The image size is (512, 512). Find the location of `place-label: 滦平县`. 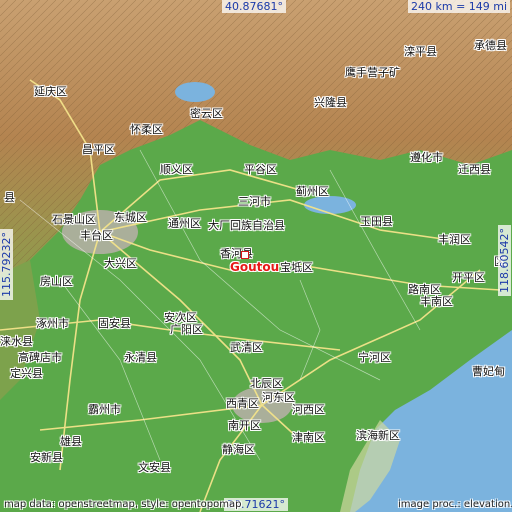

place-label: 滦平县 is located at coordinates (420, 51).